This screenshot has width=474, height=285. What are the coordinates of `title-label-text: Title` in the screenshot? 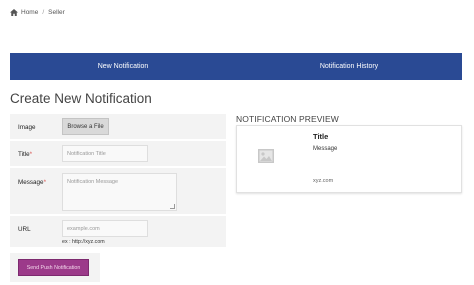 It's located at (24, 154).